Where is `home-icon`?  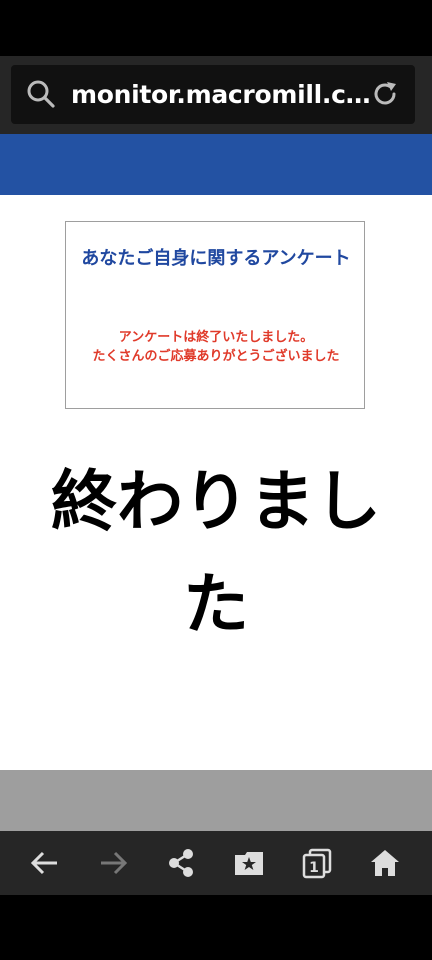
home-icon is located at coordinates (385, 863).